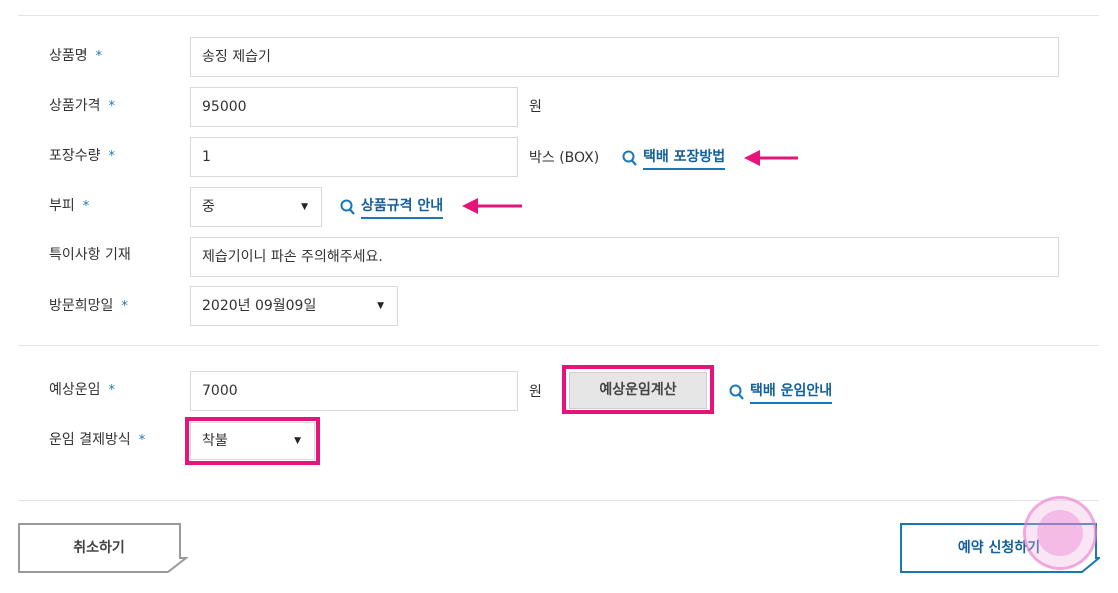 The height and width of the screenshot is (593, 1118). I want to click on product-size-guide-link: 상품규격 안내, so click(392, 207).